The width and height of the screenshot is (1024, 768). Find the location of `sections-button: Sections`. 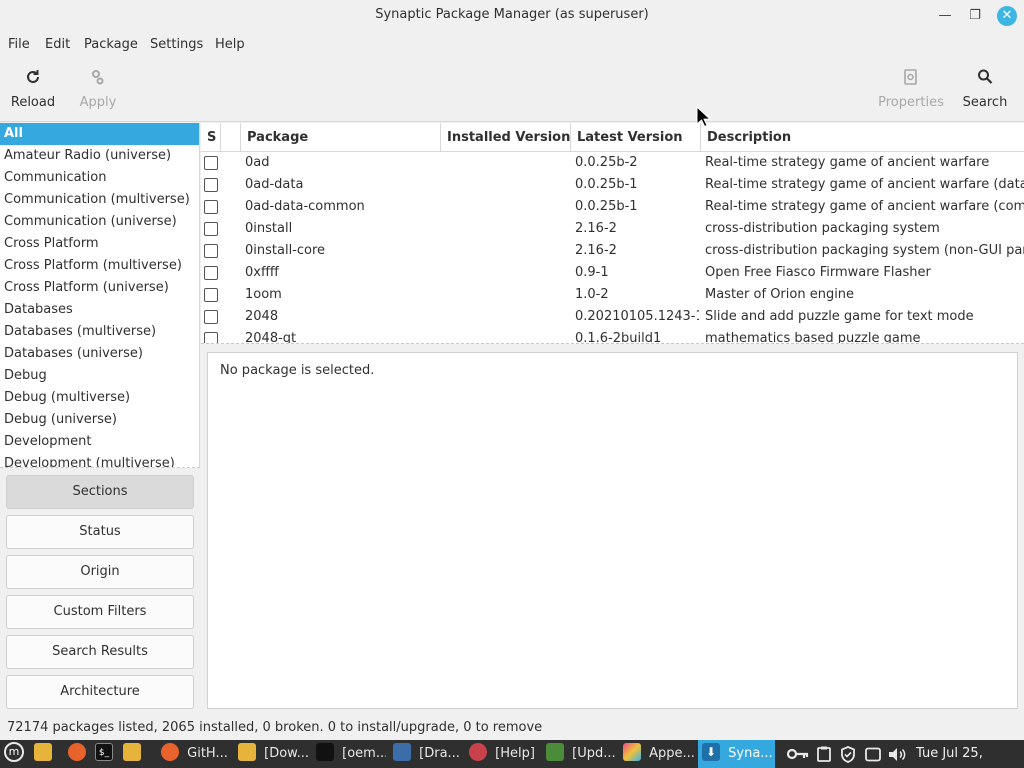

sections-button: Sections is located at coordinates (100, 492).